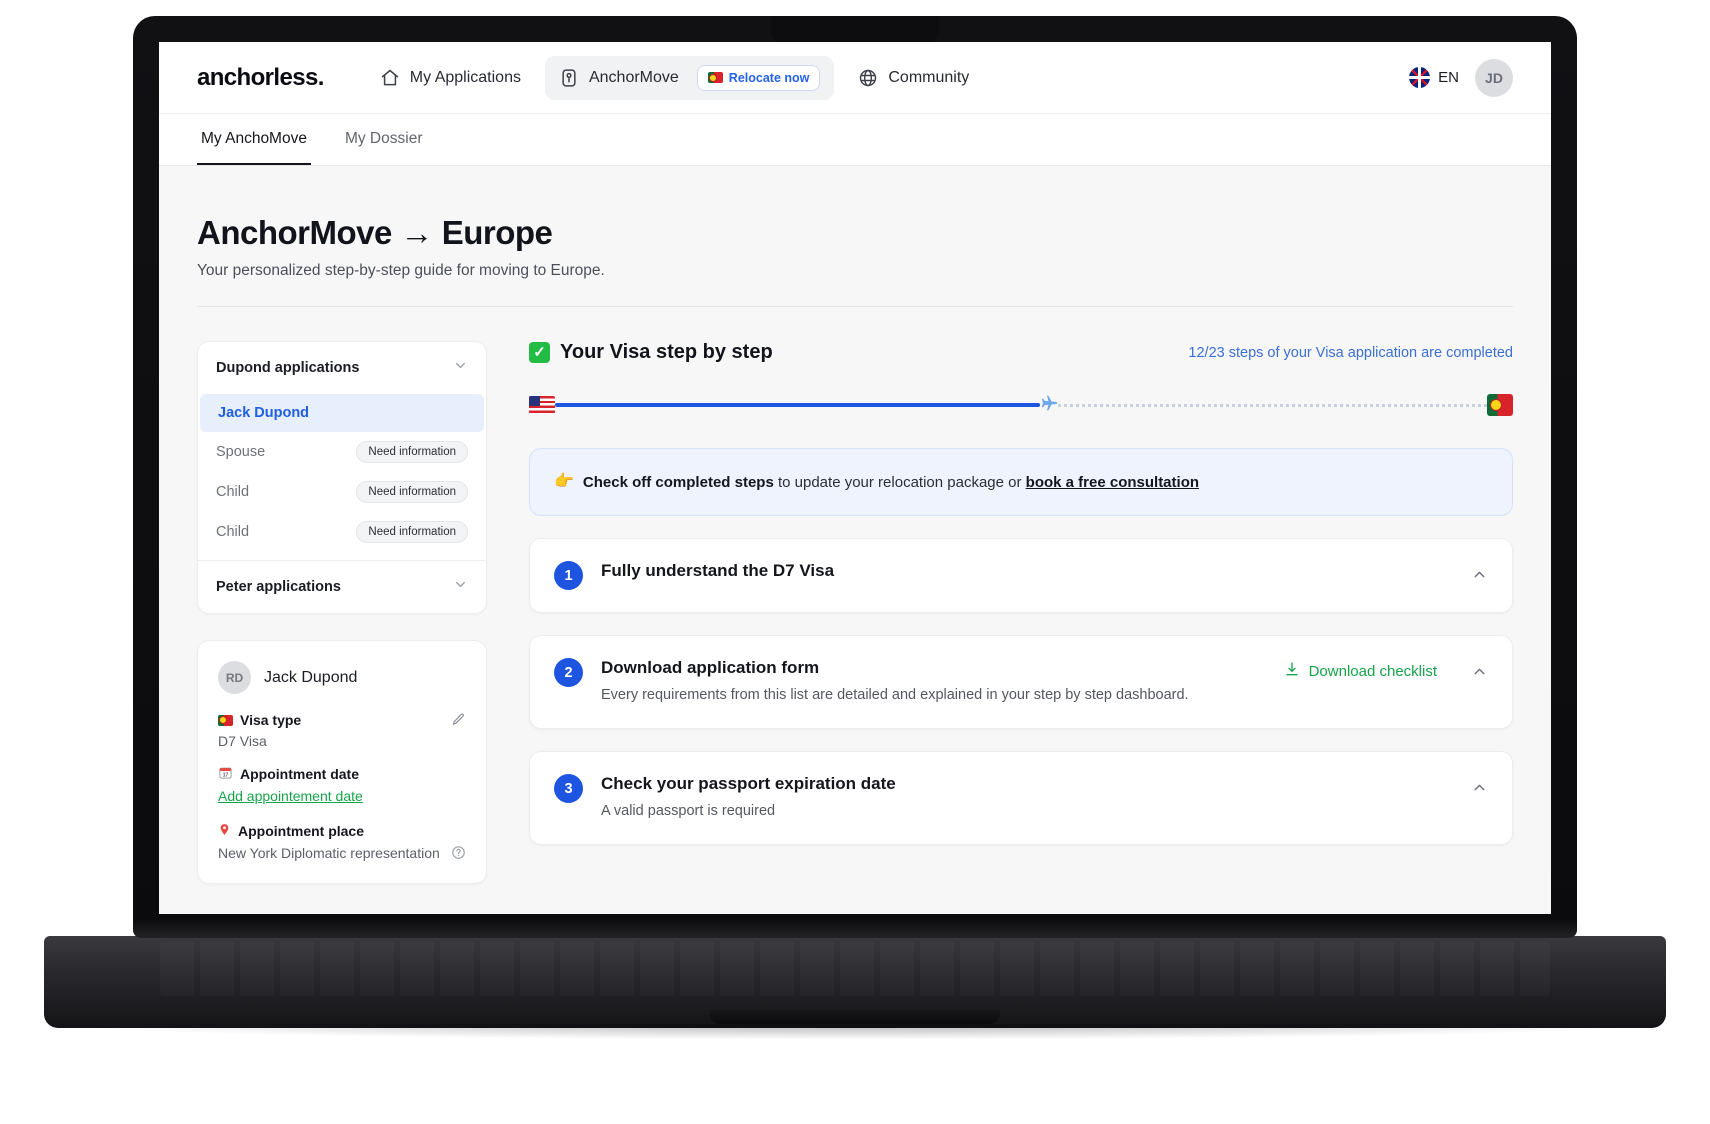 This screenshot has height=1124, width=1710. I want to click on field-label: 17 Appointment date, so click(342, 774).